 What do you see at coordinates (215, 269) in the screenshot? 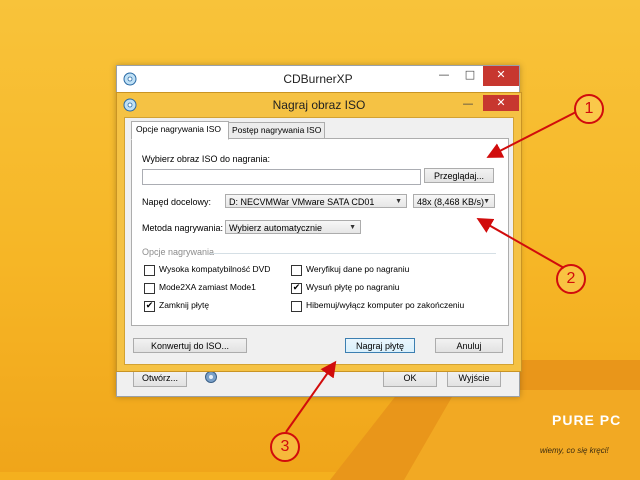
I see `option-label: Wysoka kompatybilność DVD` at bounding box center [215, 269].